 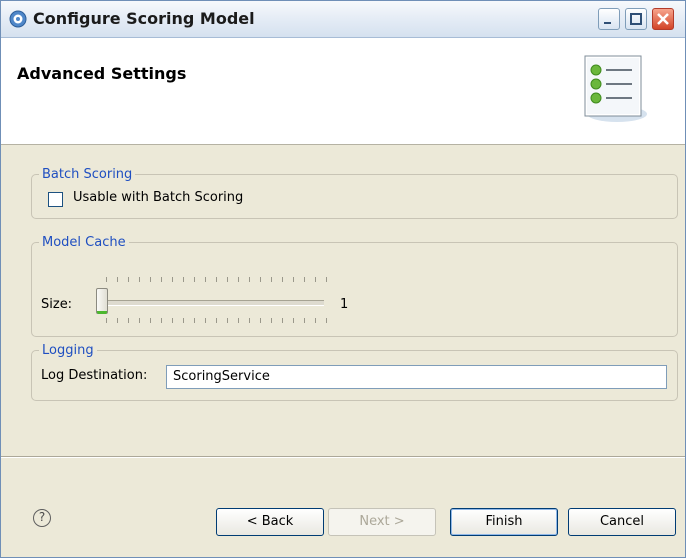 What do you see at coordinates (18, 19) in the screenshot?
I see `app-icon` at bounding box center [18, 19].